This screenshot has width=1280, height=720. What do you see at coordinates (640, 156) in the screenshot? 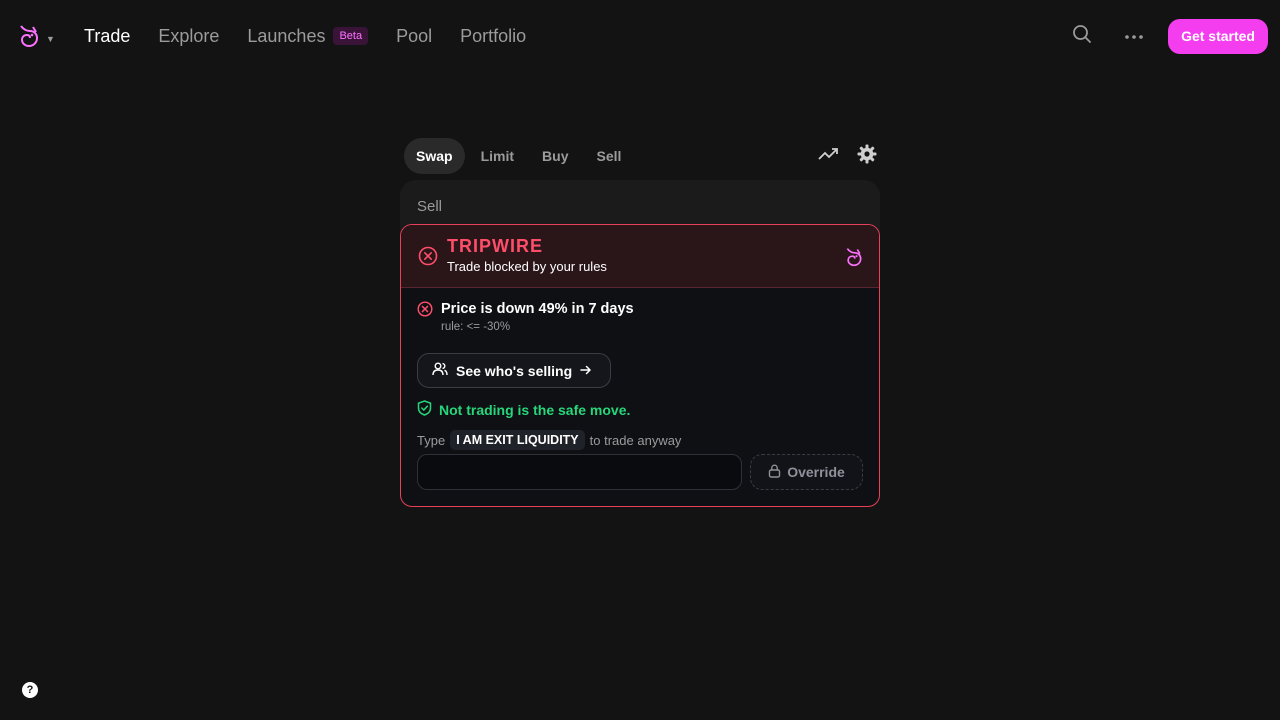
I see `swap-tabs: Swap Limit Buy Sell` at bounding box center [640, 156].